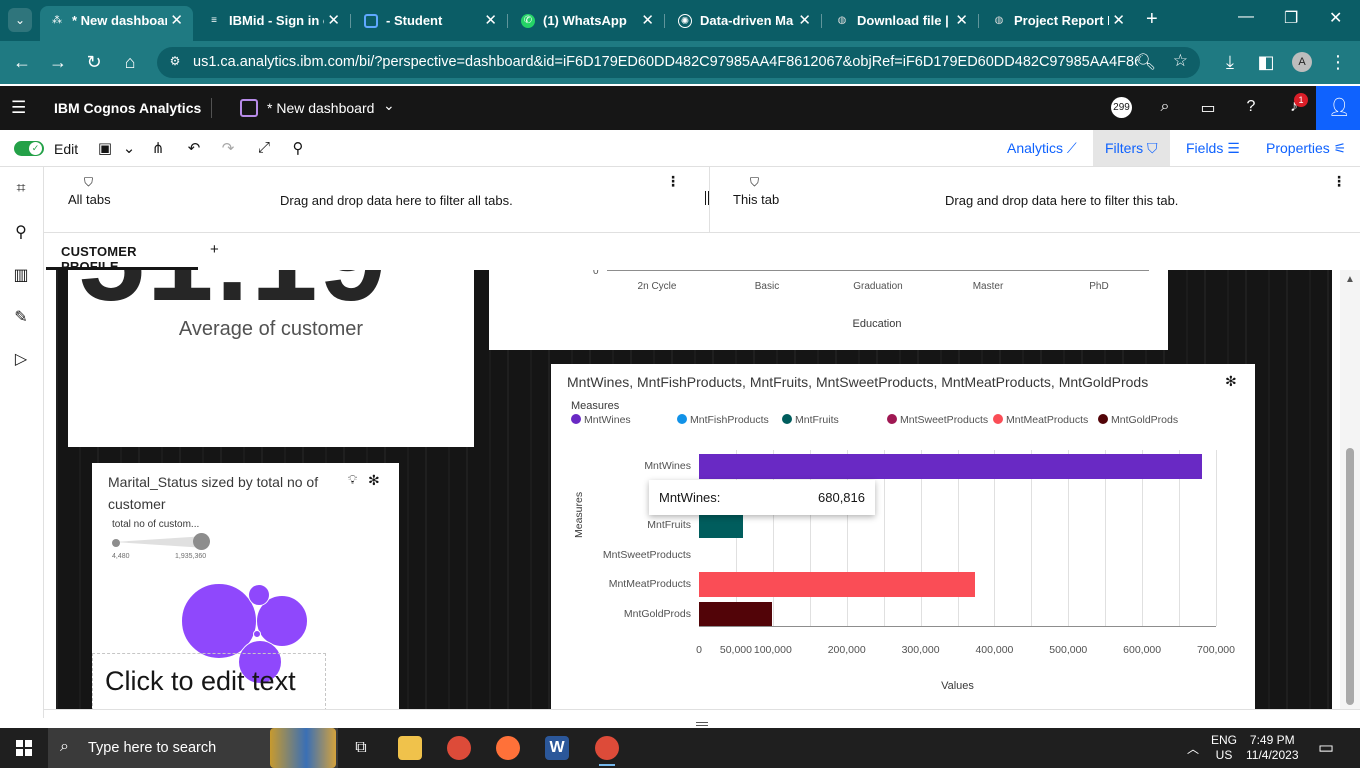  Describe the element at coordinates (1291, 18) in the screenshot. I see `restore-window-icon: ❐` at that location.